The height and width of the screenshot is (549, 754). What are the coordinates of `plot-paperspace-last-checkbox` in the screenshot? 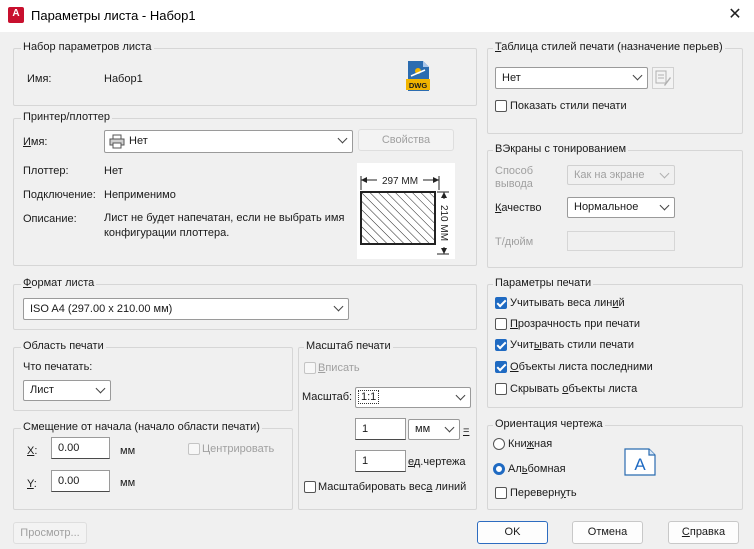 It's located at (501, 367).